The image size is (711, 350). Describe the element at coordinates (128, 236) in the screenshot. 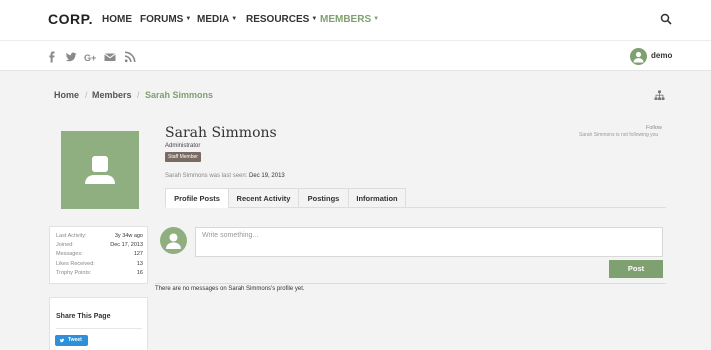

I see `stat-value: 3y 34w ago` at that location.